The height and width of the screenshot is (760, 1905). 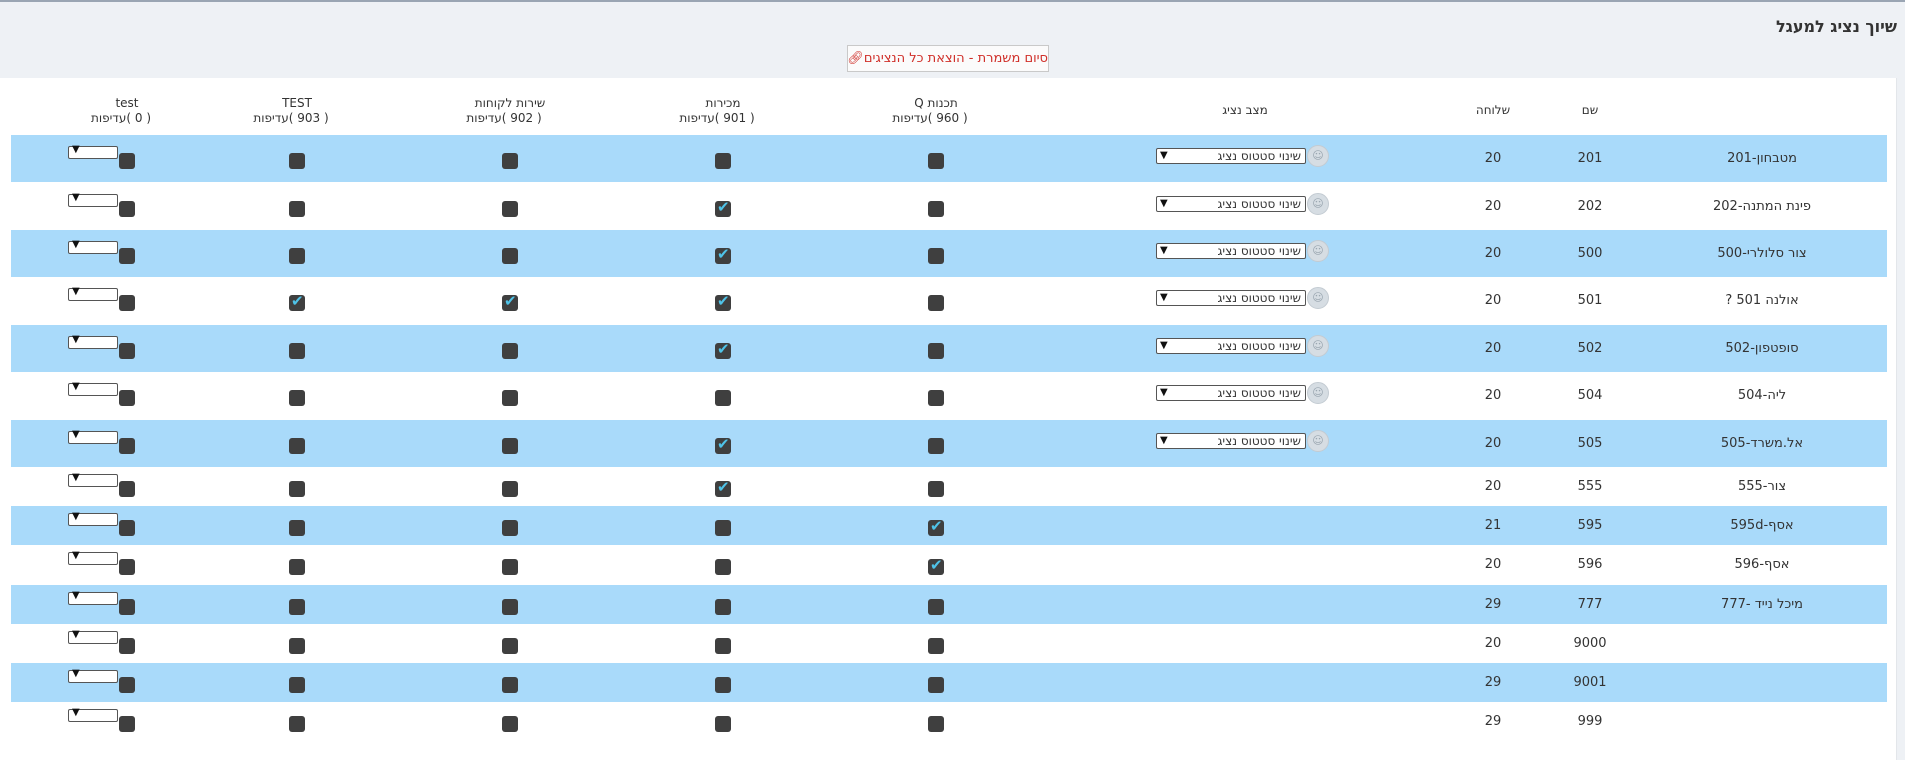 What do you see at coordinates (1762, 395) in the screenshot?
I see `row-label: ליה-504` at bounding box center [1762, 395].